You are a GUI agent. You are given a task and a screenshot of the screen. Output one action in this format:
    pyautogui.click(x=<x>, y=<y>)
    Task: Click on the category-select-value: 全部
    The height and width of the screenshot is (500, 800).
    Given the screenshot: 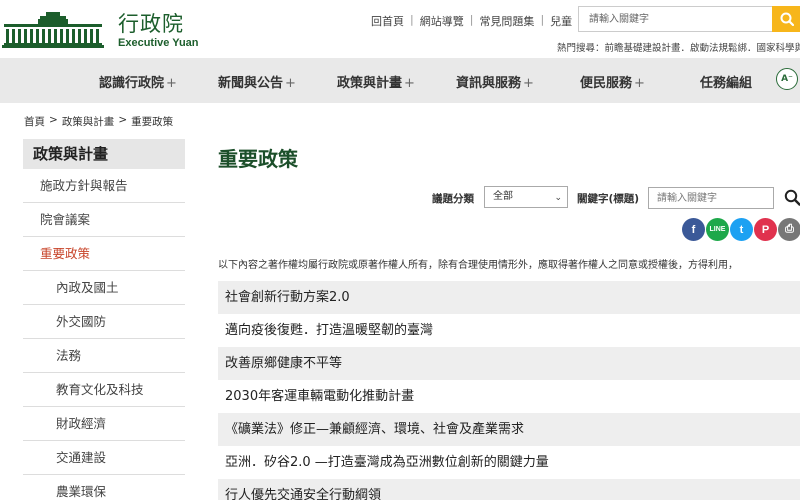 What is the action you would take?
    pyautogui.click(x=503, y=196)
    